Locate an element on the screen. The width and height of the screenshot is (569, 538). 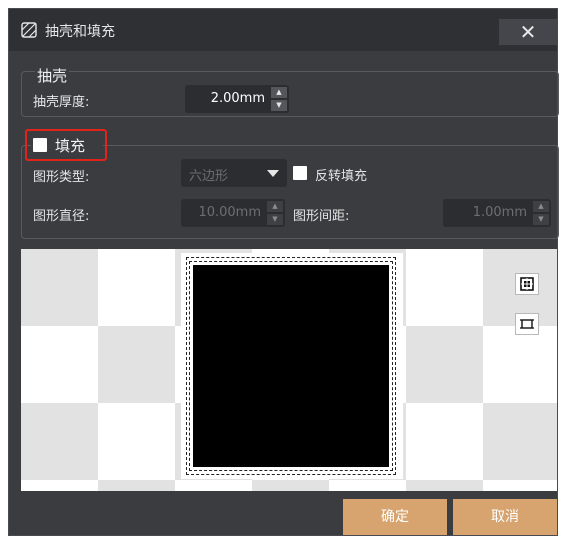
close-button: ✕ is located at coordinates (528, 32).